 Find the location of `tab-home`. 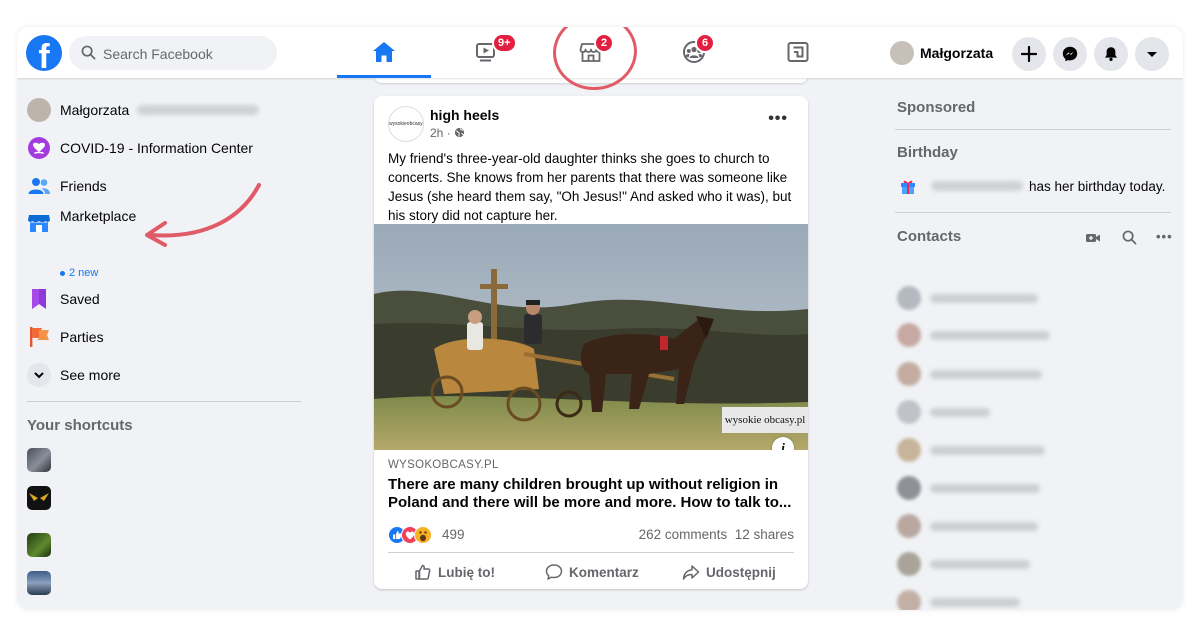

tab-home is located at coordinates (384, 52).